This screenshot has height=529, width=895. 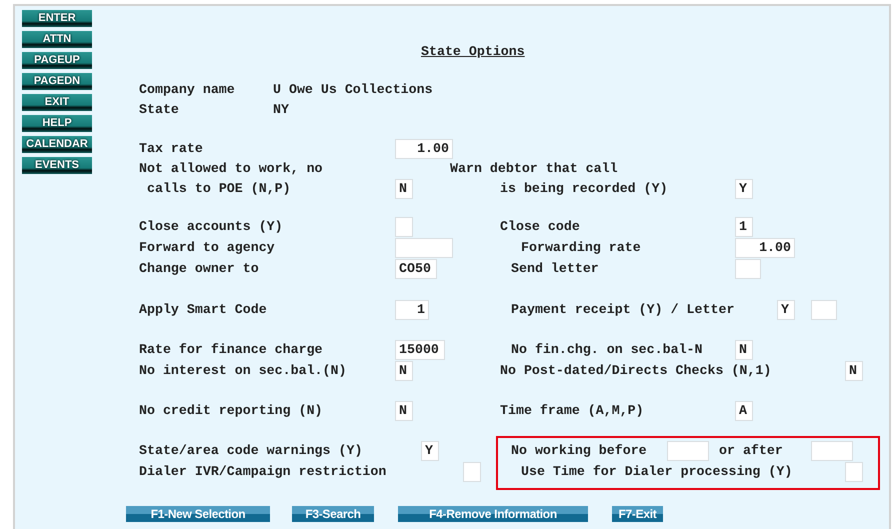 What do you see at coordinates (57, 81) in the screenshot?
I see `sidebar-button: PAGEDN` at bounding box center [57, 81].